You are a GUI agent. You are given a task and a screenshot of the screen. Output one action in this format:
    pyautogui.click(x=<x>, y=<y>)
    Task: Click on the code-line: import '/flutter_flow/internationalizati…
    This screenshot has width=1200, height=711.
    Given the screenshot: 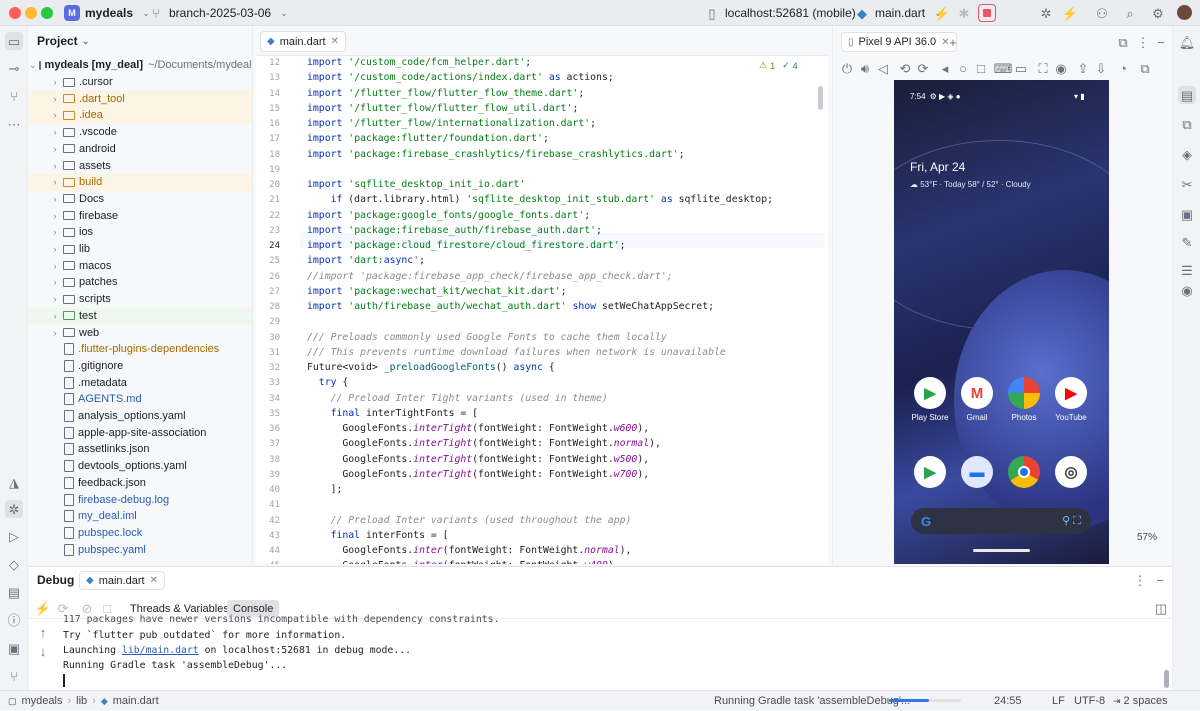 What is the action you would take?
    pyautogui.click(x=451, y=123)
    